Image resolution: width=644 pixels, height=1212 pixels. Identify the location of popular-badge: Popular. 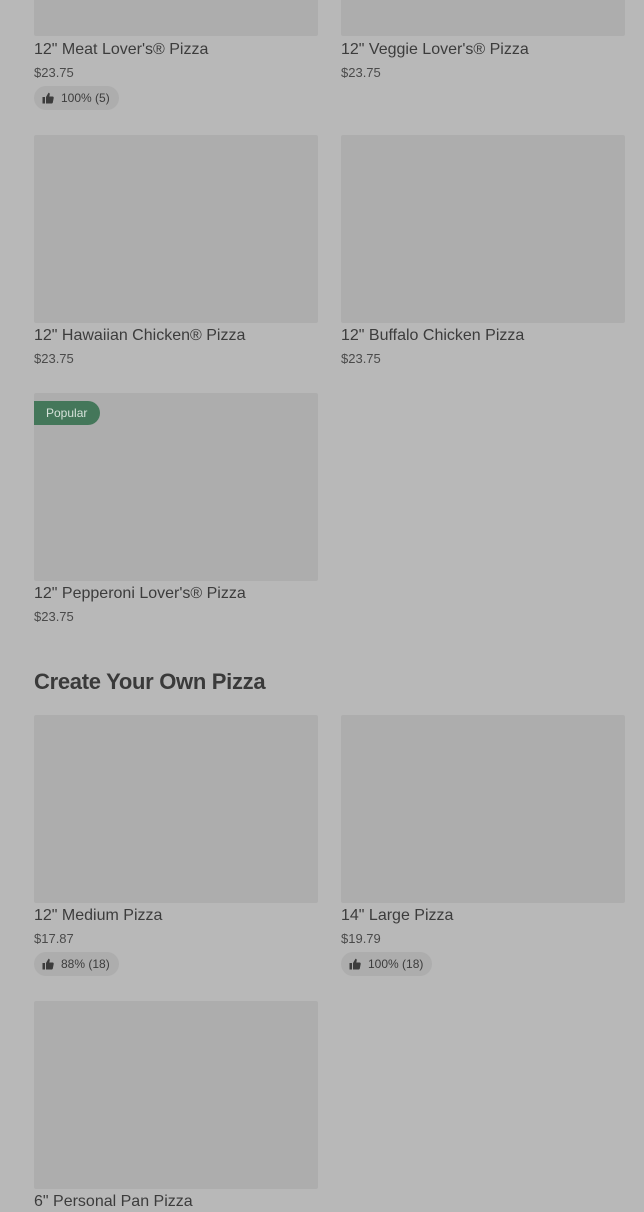
(67, 413).